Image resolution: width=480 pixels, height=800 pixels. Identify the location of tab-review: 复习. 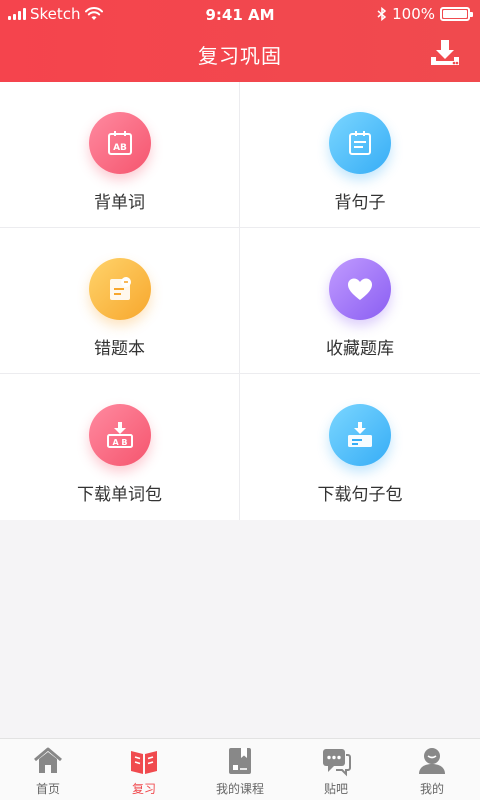
(144, 769).